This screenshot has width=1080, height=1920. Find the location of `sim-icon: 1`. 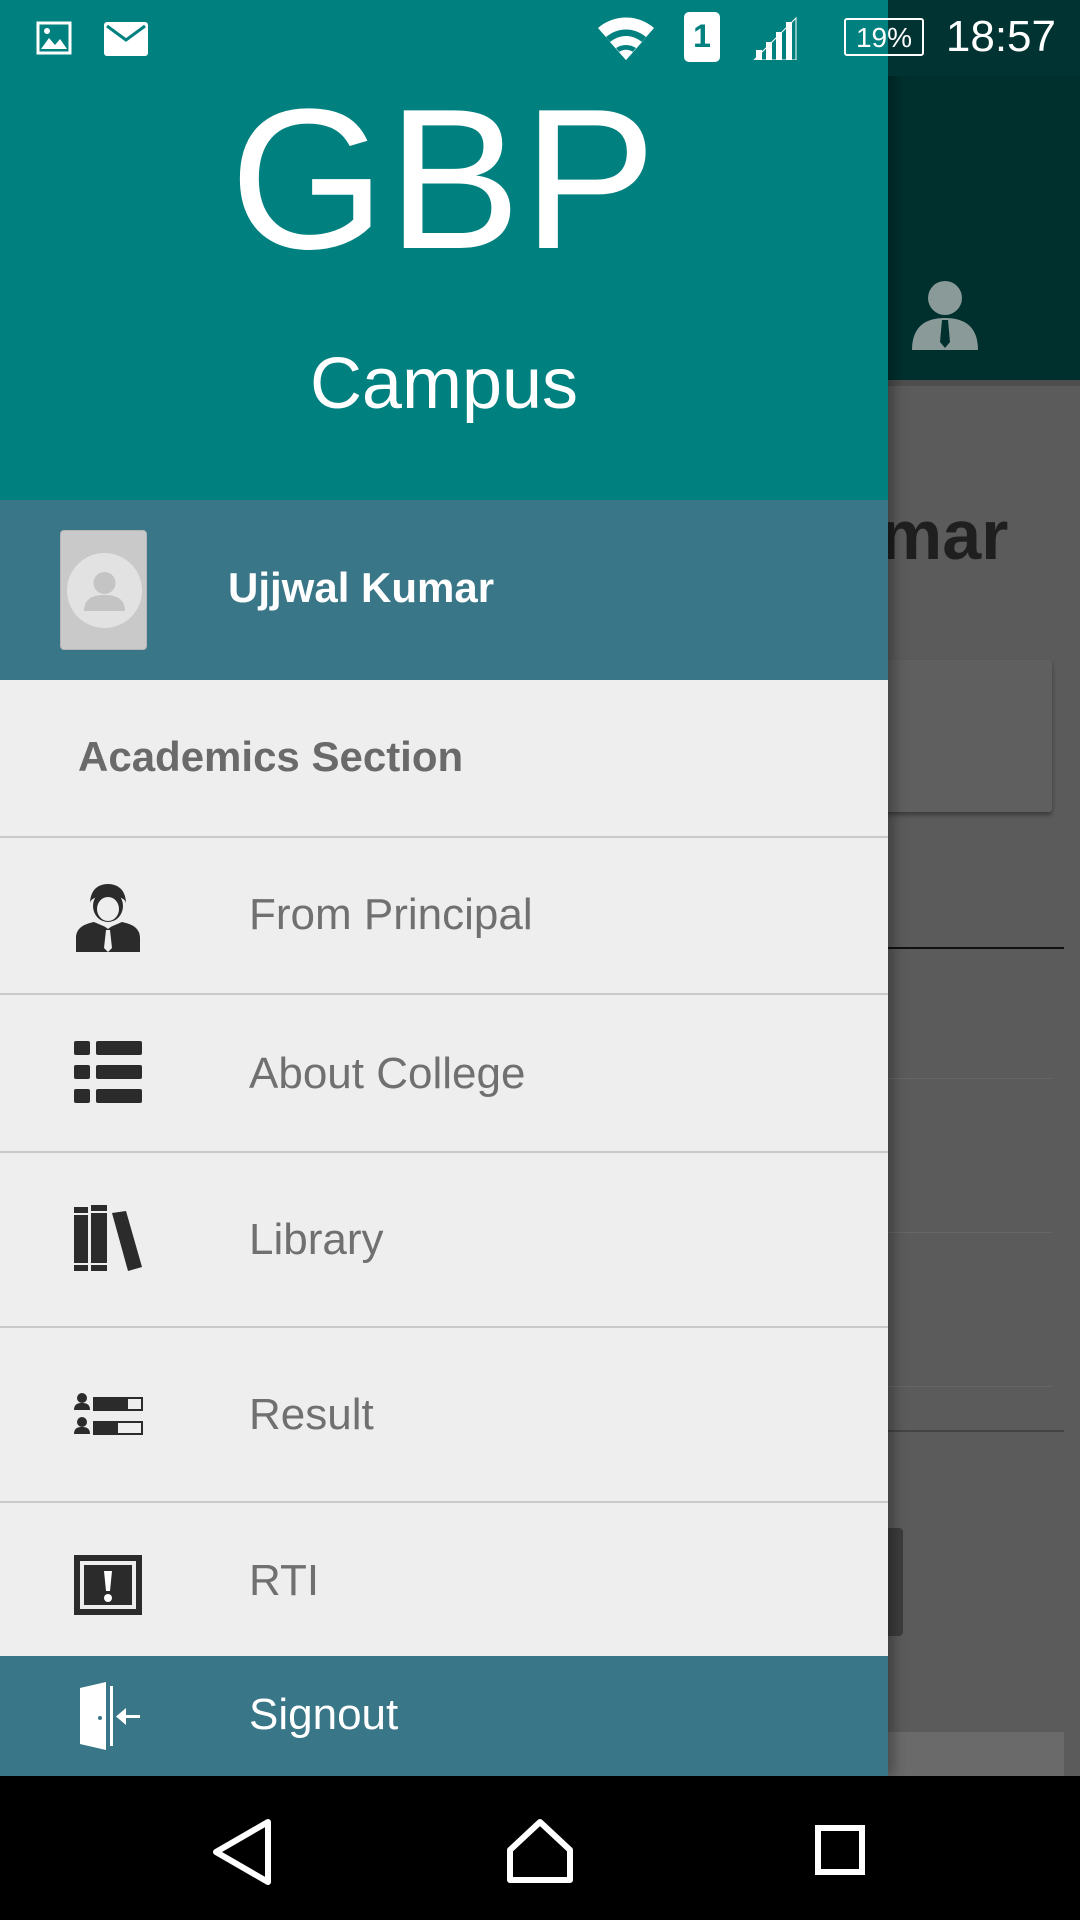

sim-icon: 1 is located at coordinates (702, 37).